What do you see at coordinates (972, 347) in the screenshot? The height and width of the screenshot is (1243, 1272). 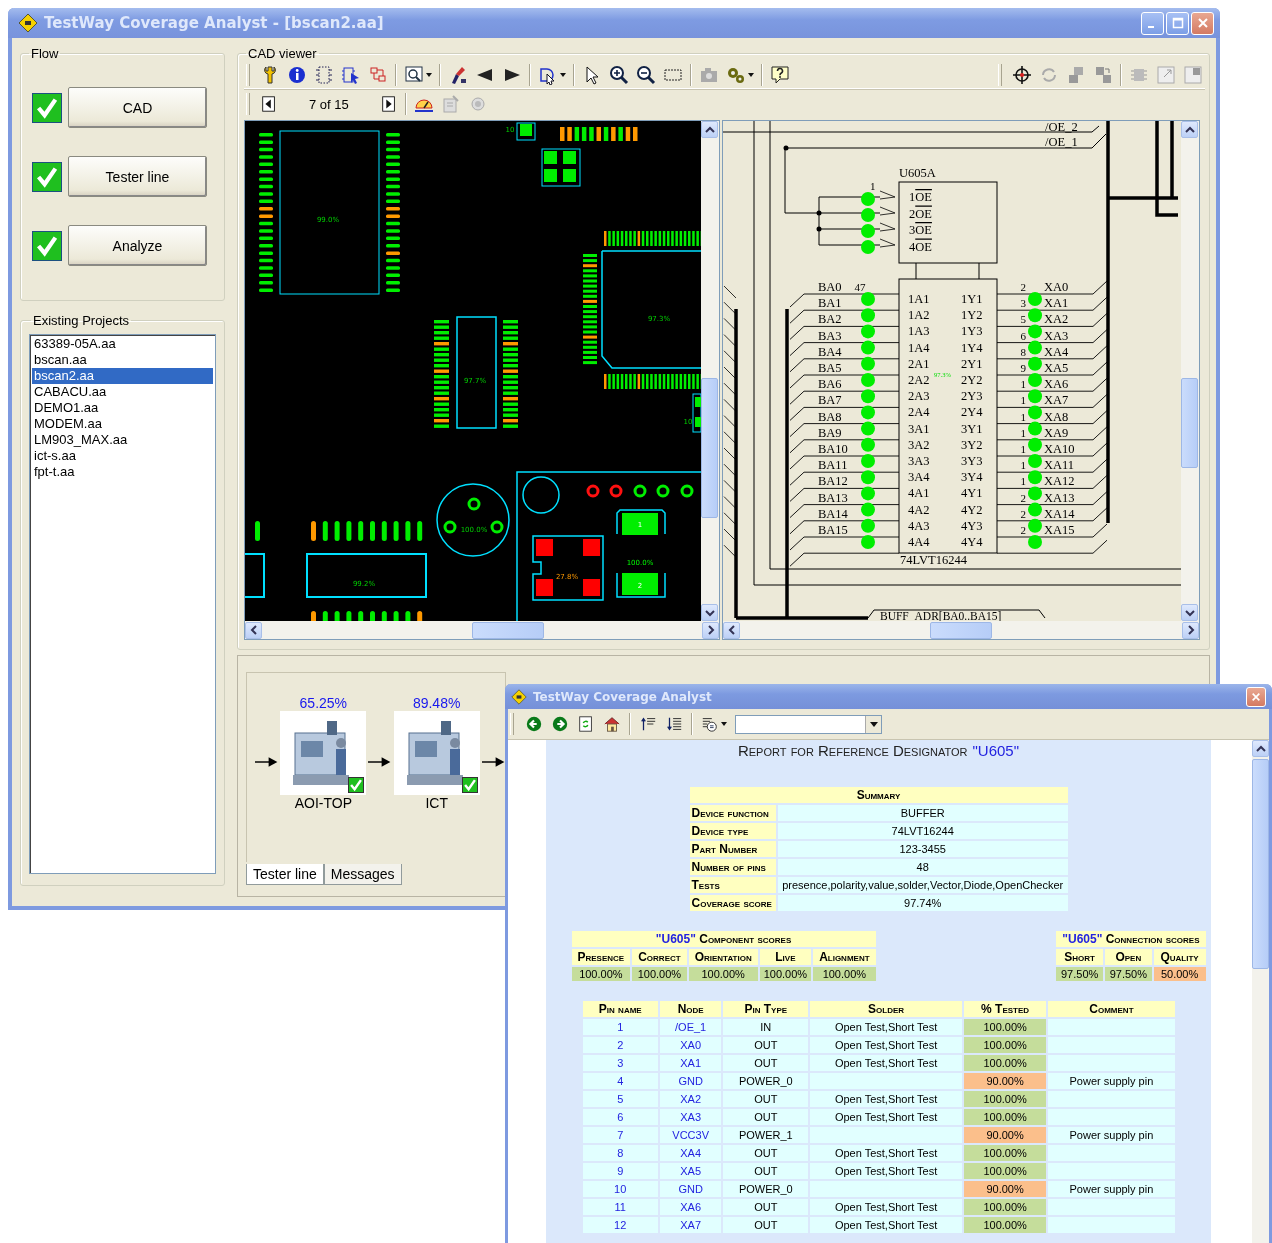 I see `pin-label: 1Y4` at bounding box center [972, 347].